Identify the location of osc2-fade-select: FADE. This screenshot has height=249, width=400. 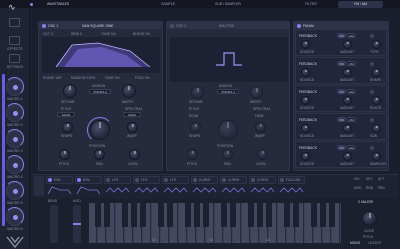
(259, 116).